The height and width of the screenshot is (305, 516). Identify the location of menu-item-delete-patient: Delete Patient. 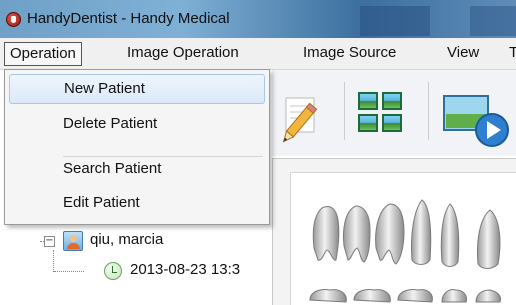
(137, 124).